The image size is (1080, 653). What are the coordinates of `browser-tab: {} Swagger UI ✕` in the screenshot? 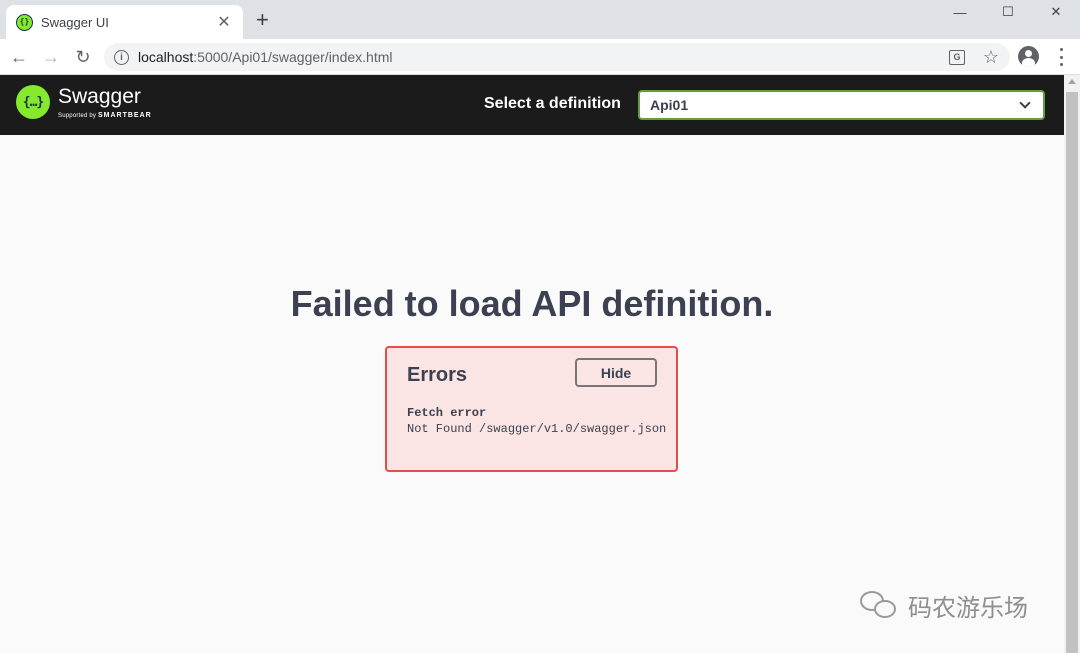 It's located at (124, 22).